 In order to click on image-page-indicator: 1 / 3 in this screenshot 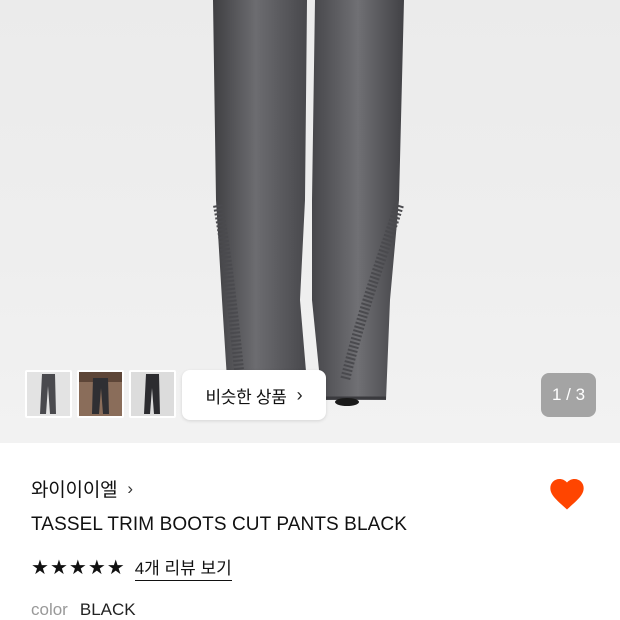, I will do `click(568, 395)`.